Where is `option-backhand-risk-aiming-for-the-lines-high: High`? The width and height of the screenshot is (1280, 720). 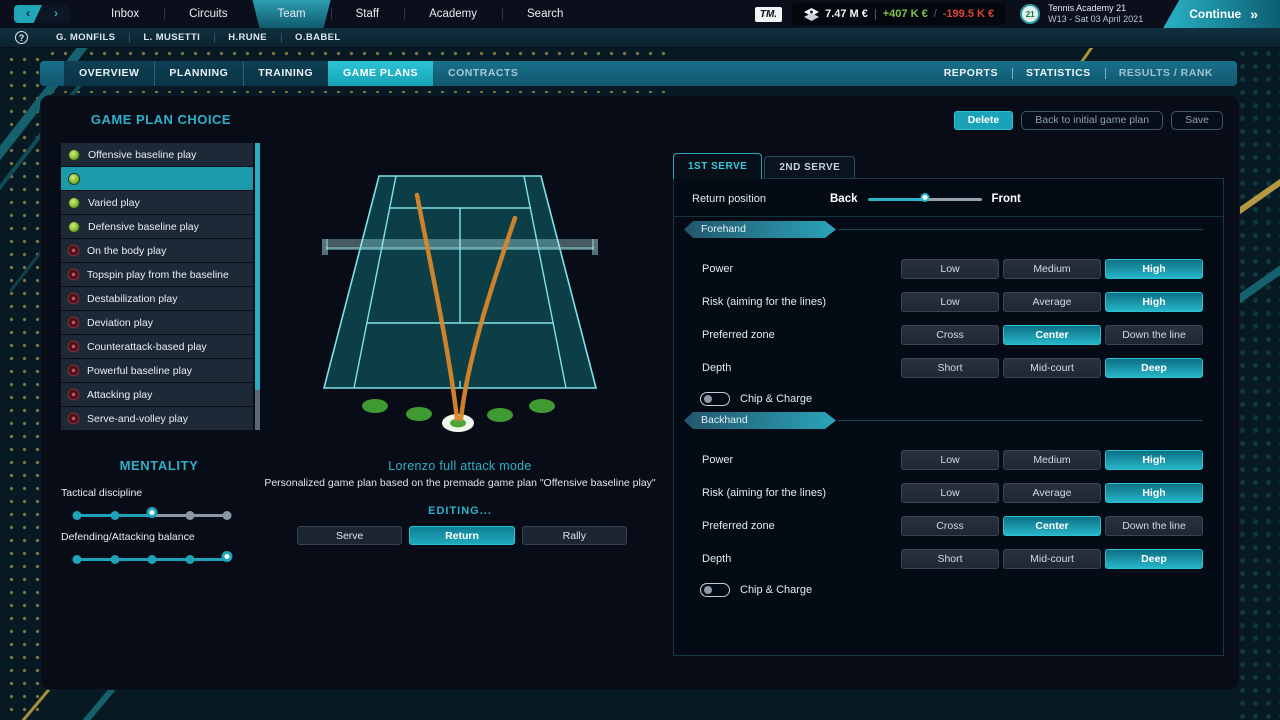 option-backhand-risk-aiming-for-the-lines-high: High is located at coordinates (1154, 493).